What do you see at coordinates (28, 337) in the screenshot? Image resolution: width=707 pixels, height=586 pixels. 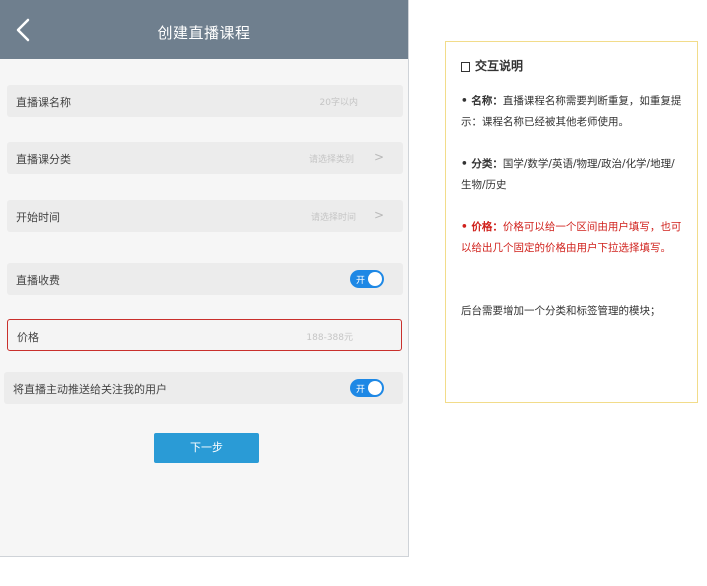 I see `price-label: 价格` at bounding box center [28, 337].